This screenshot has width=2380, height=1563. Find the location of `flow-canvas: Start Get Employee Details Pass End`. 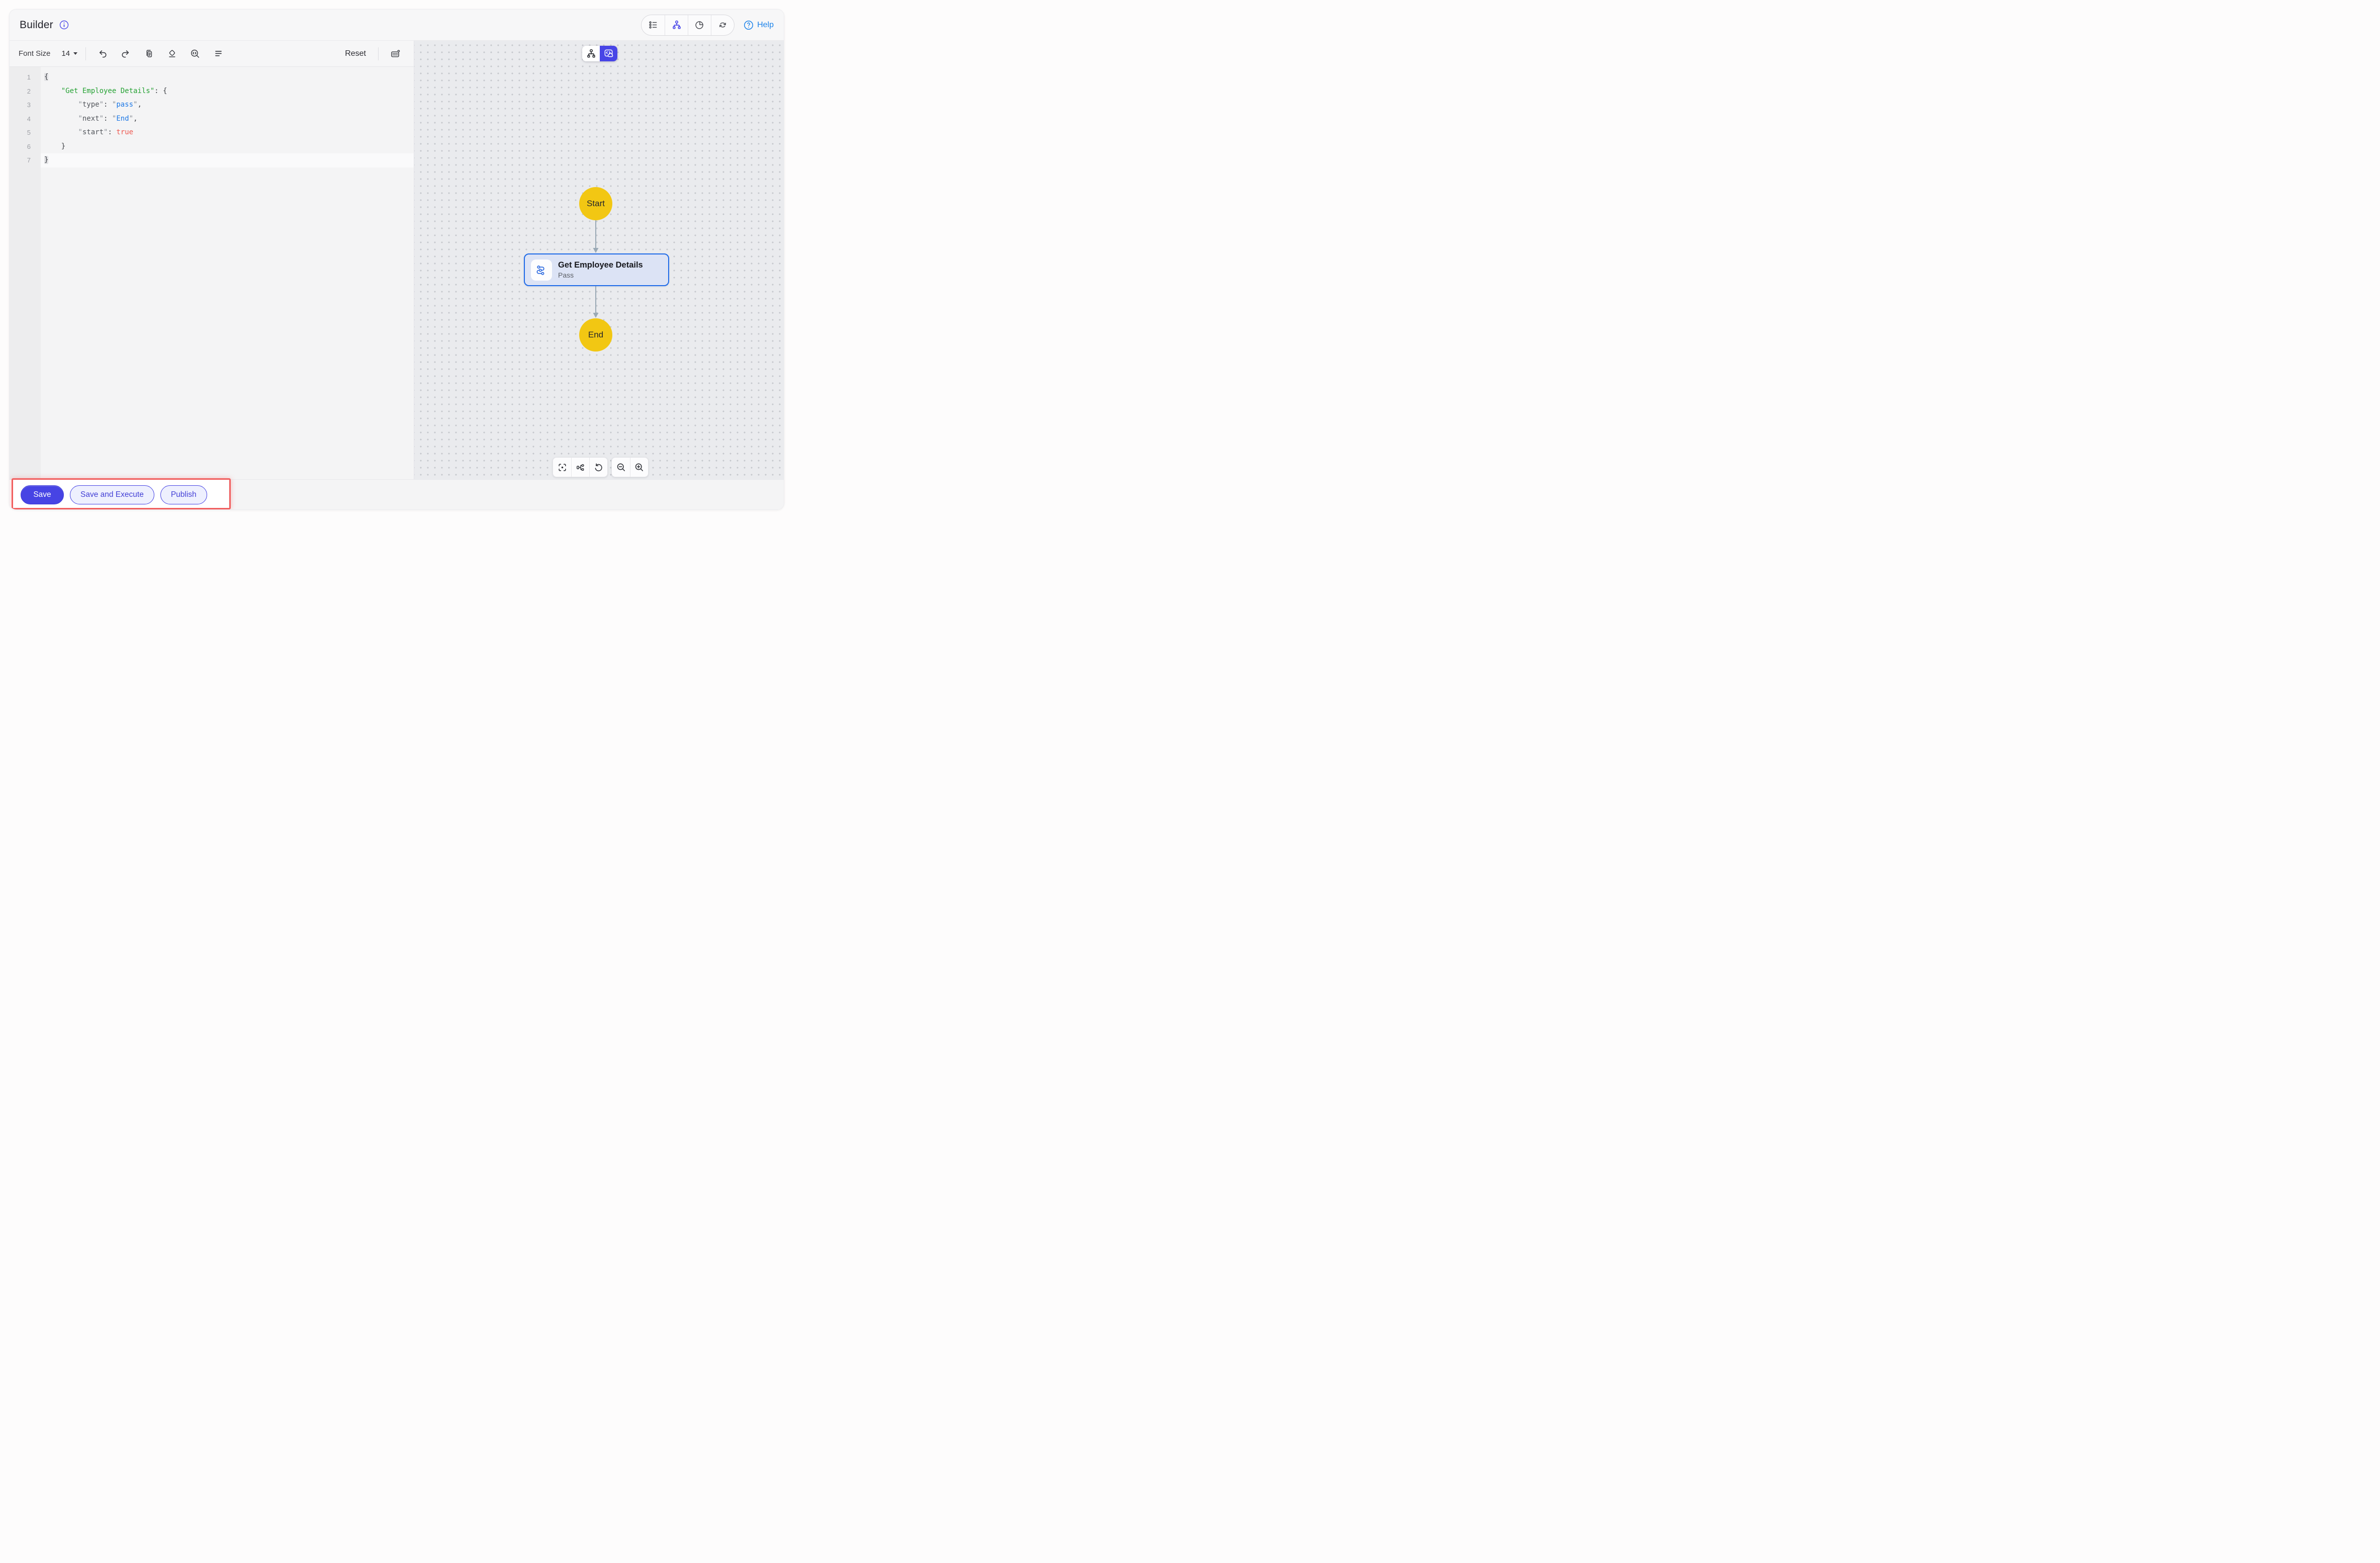

flow-canvas: Start Get Employee Details Pass End is located at coordinates (599, 260).